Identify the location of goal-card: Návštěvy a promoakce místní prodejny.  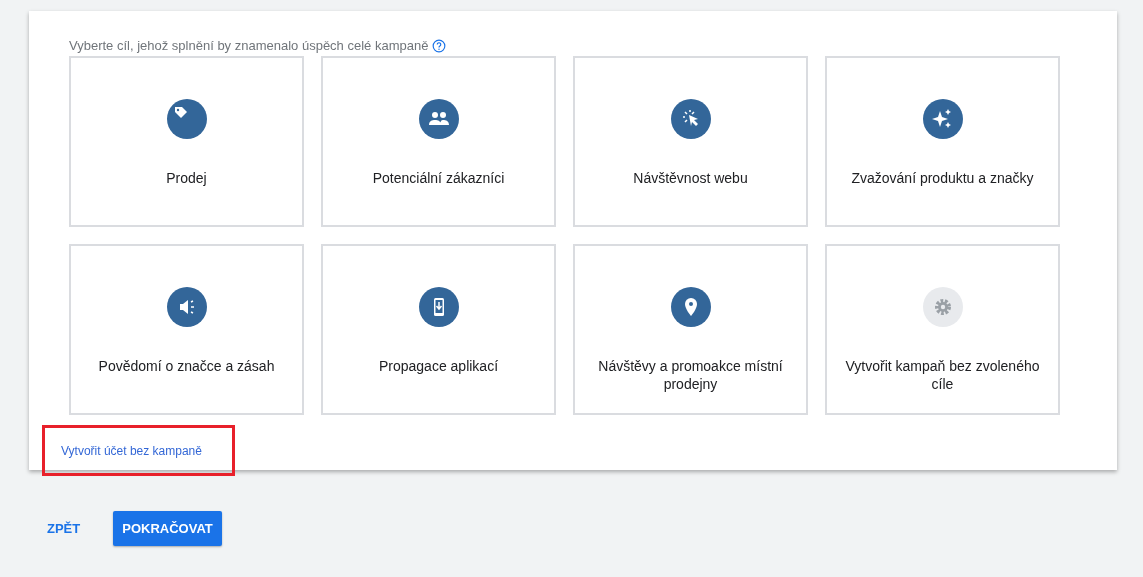
(690, 329).